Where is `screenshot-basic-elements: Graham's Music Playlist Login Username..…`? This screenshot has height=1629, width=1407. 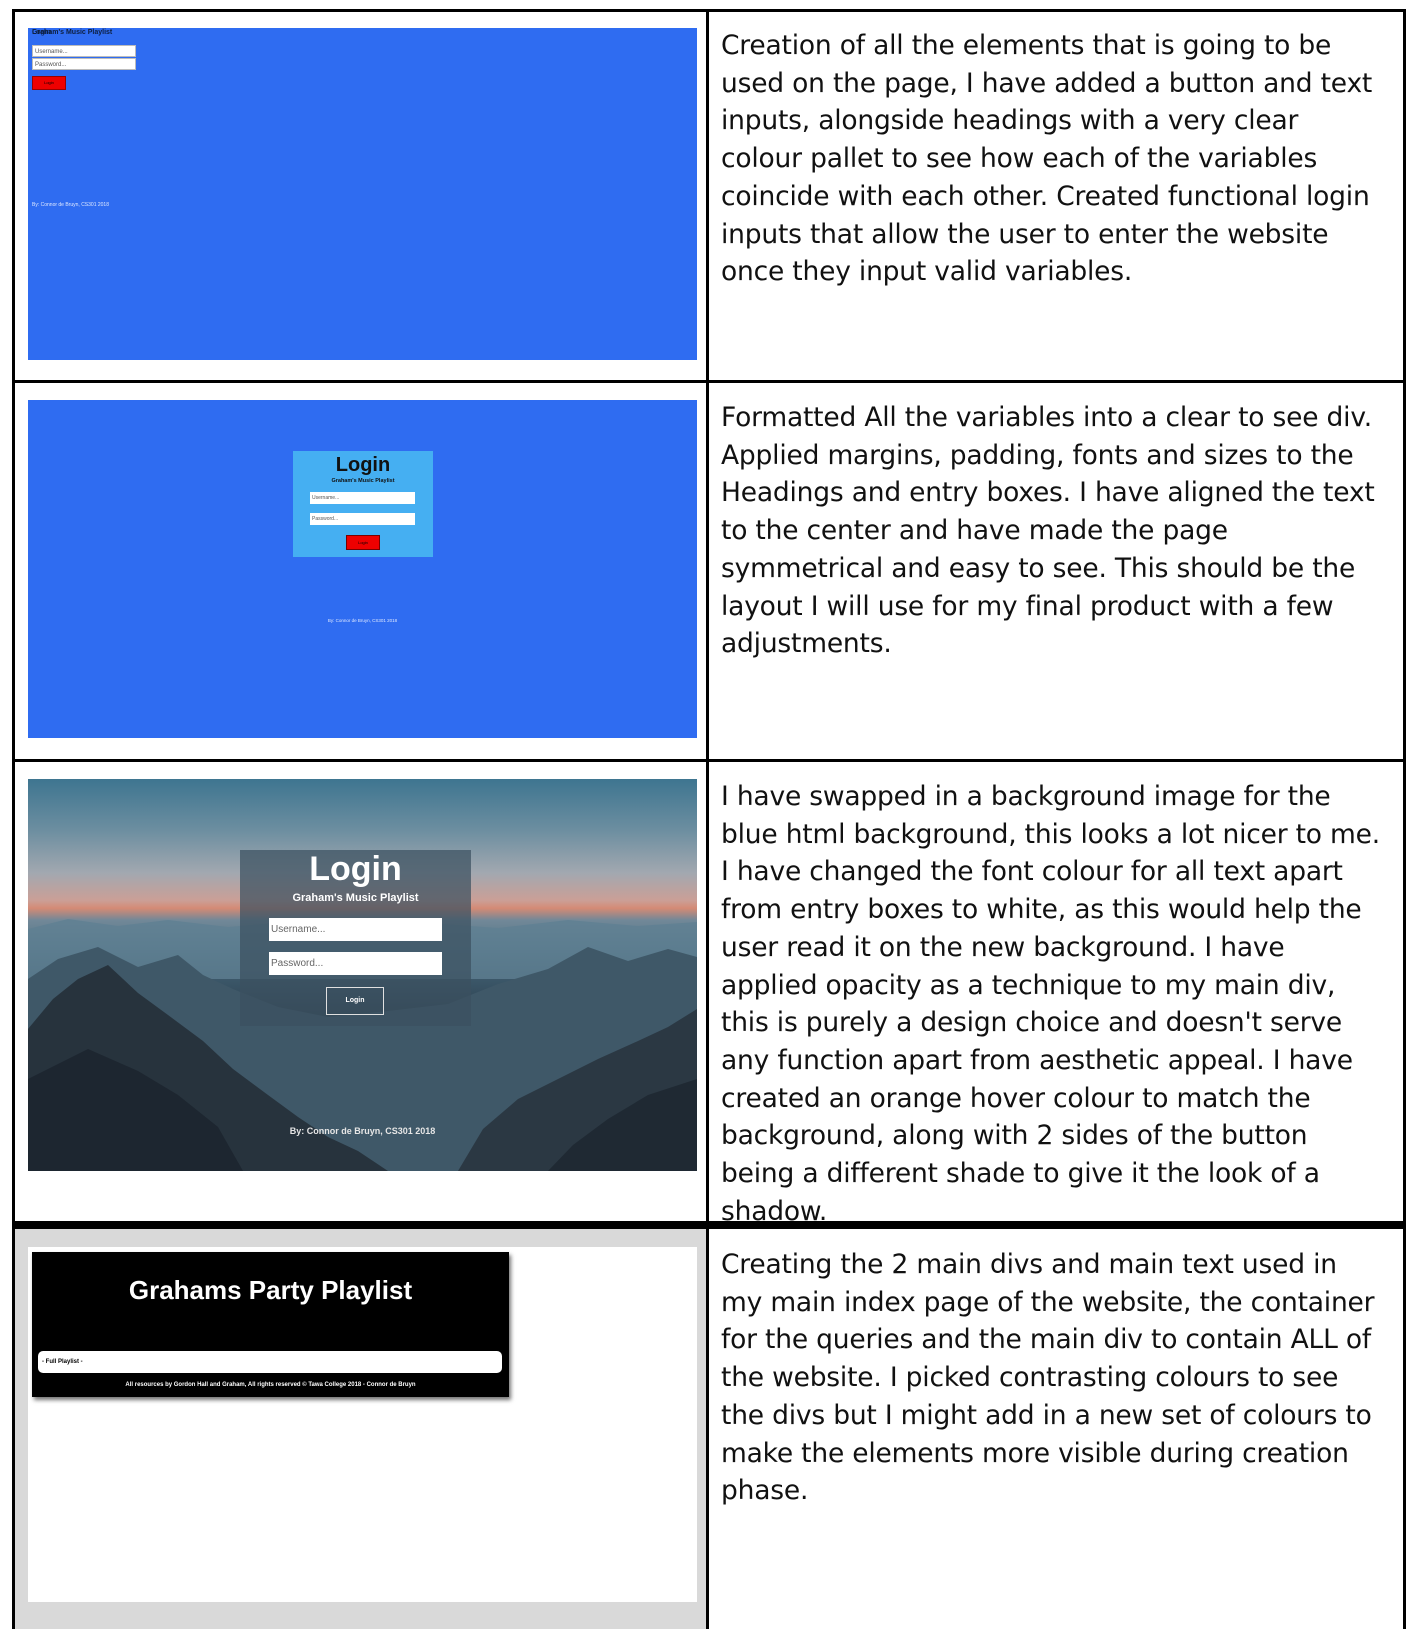
screenshot-basic-elements: Graham's Music Playlist Login Username..… is located at coordinates (362, 194).